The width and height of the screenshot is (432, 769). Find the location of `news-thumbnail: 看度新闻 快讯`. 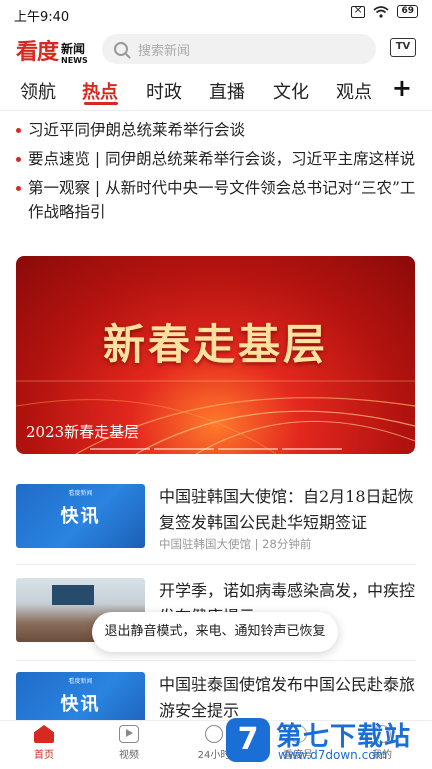

news-thumbnail: 看度新闻 快讯 is located at coordinates (80, 516).